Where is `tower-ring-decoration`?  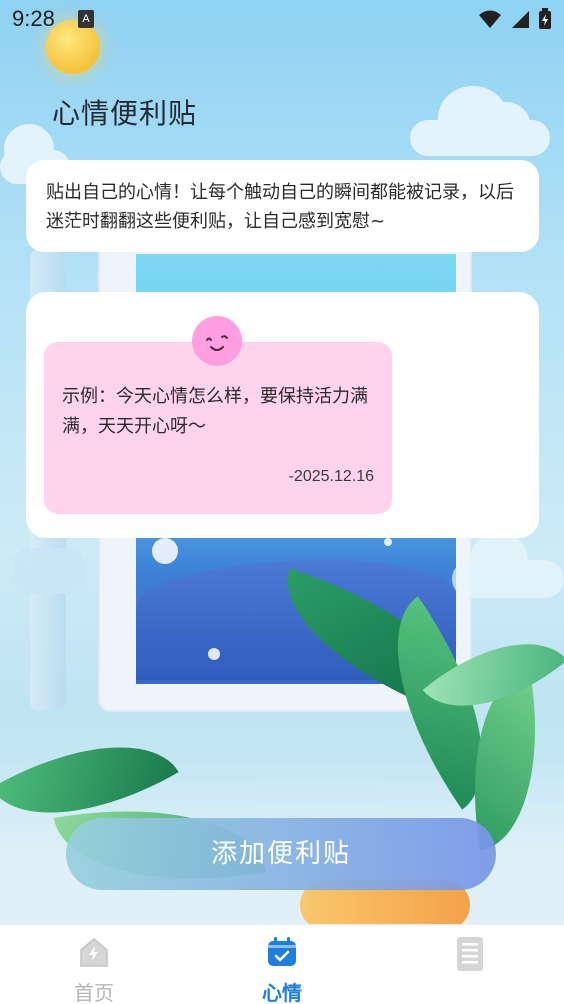
tower-ring-decoration is located at coordinates (49, 571).